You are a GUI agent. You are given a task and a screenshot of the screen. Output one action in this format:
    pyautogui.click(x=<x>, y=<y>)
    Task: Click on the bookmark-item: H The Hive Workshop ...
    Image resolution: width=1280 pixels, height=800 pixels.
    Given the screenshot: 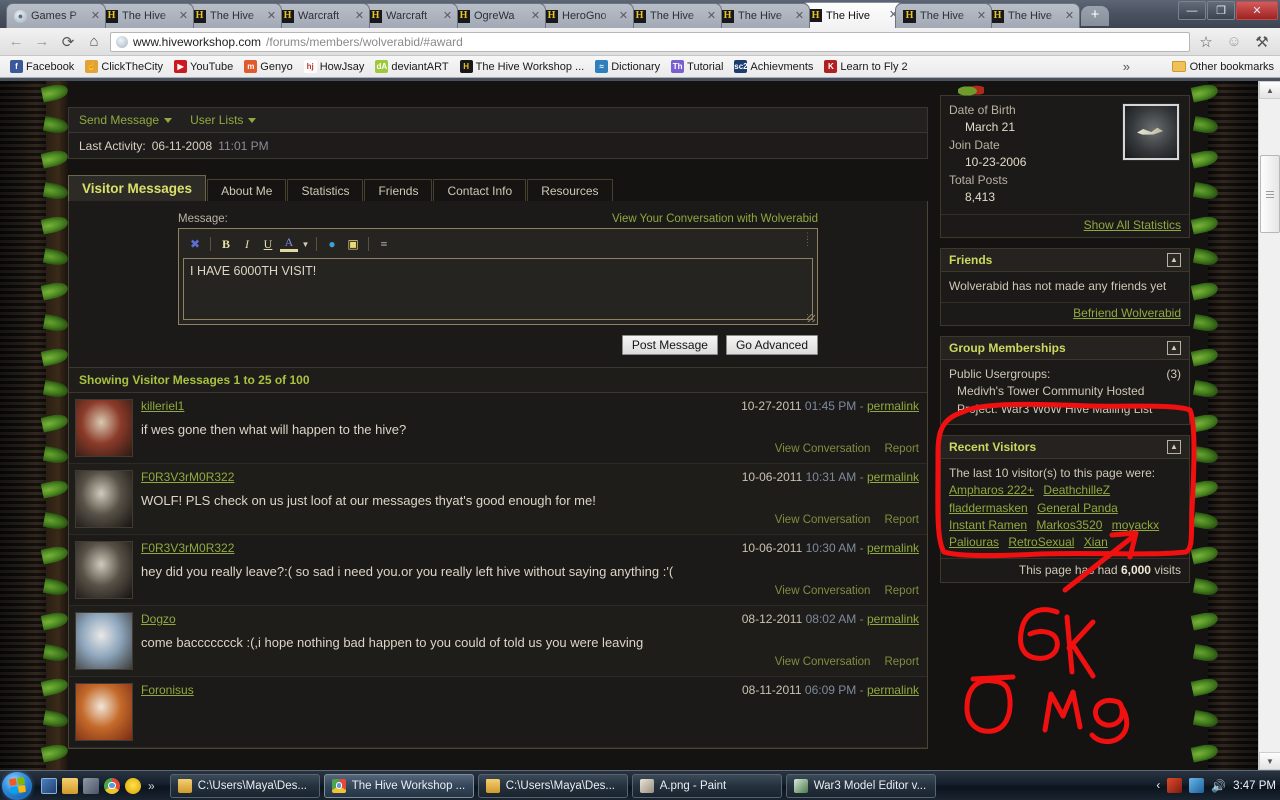 What is the action you would take?
    pyautogui.click(x=522, y=66)
    